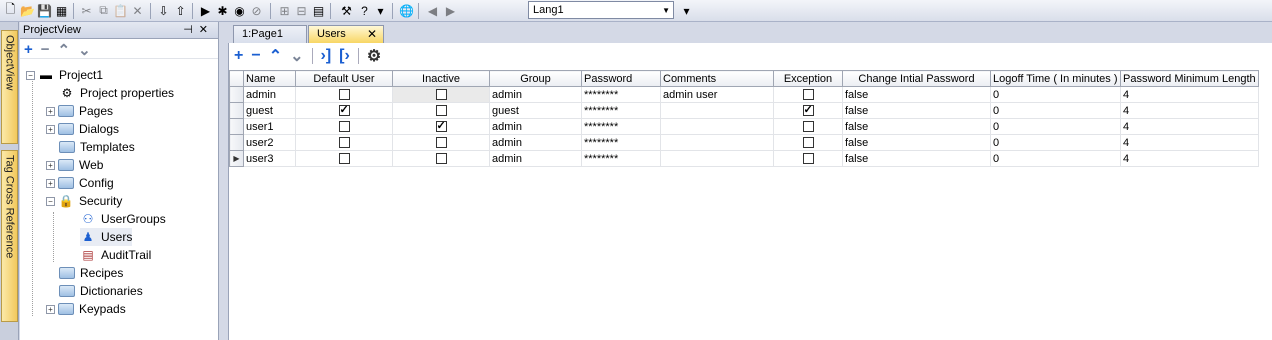  What do you see at coordinates (10, 10) in the screenshot?
I see `new-file-icon: 🗋` at bounding box center [10, 10].